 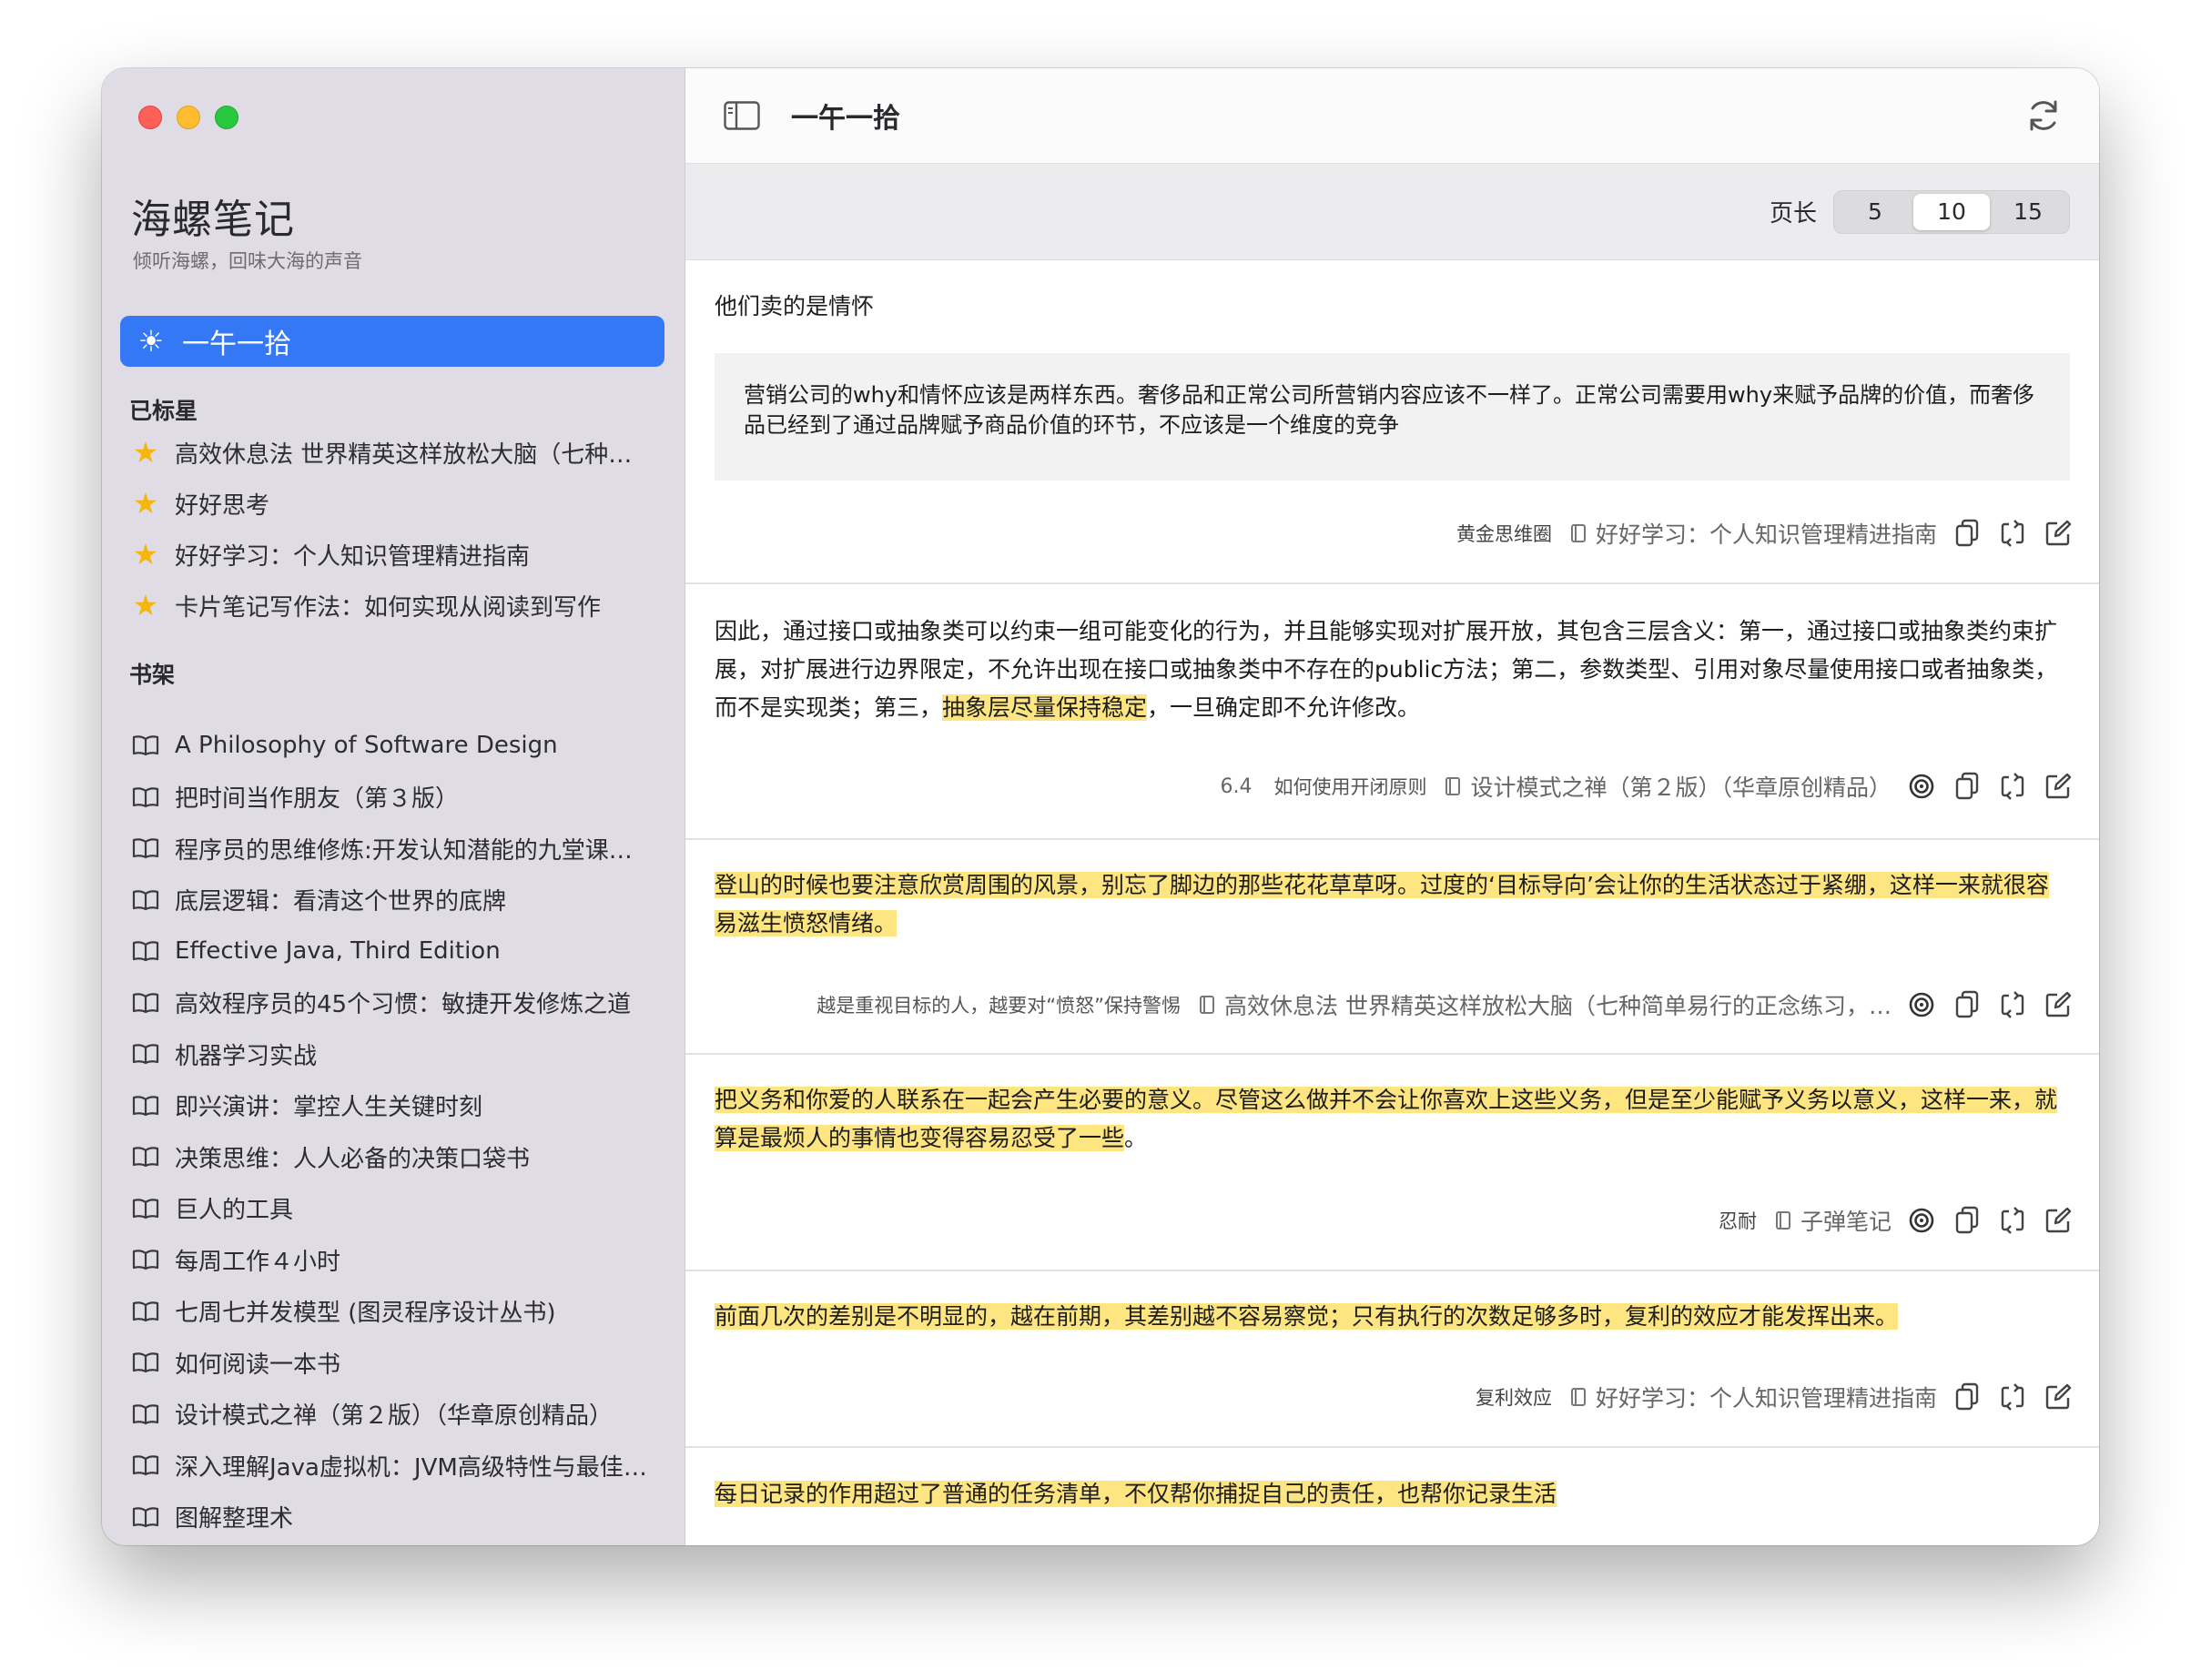 What do you see at coordinates (237, 344) in the screenshot?
I see `sidebar-item-label: 一午一拾` at bounding box center [237, 344].